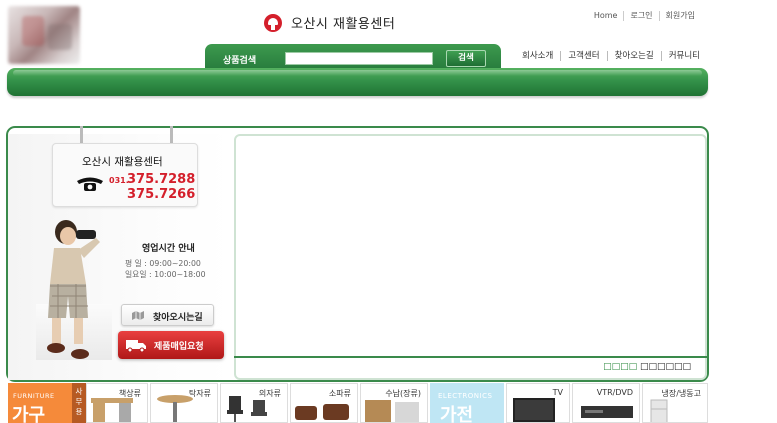  Describe the element at coordinates (73, 289) in the screenshot. I see `child-with-binoculars-image` at that location.